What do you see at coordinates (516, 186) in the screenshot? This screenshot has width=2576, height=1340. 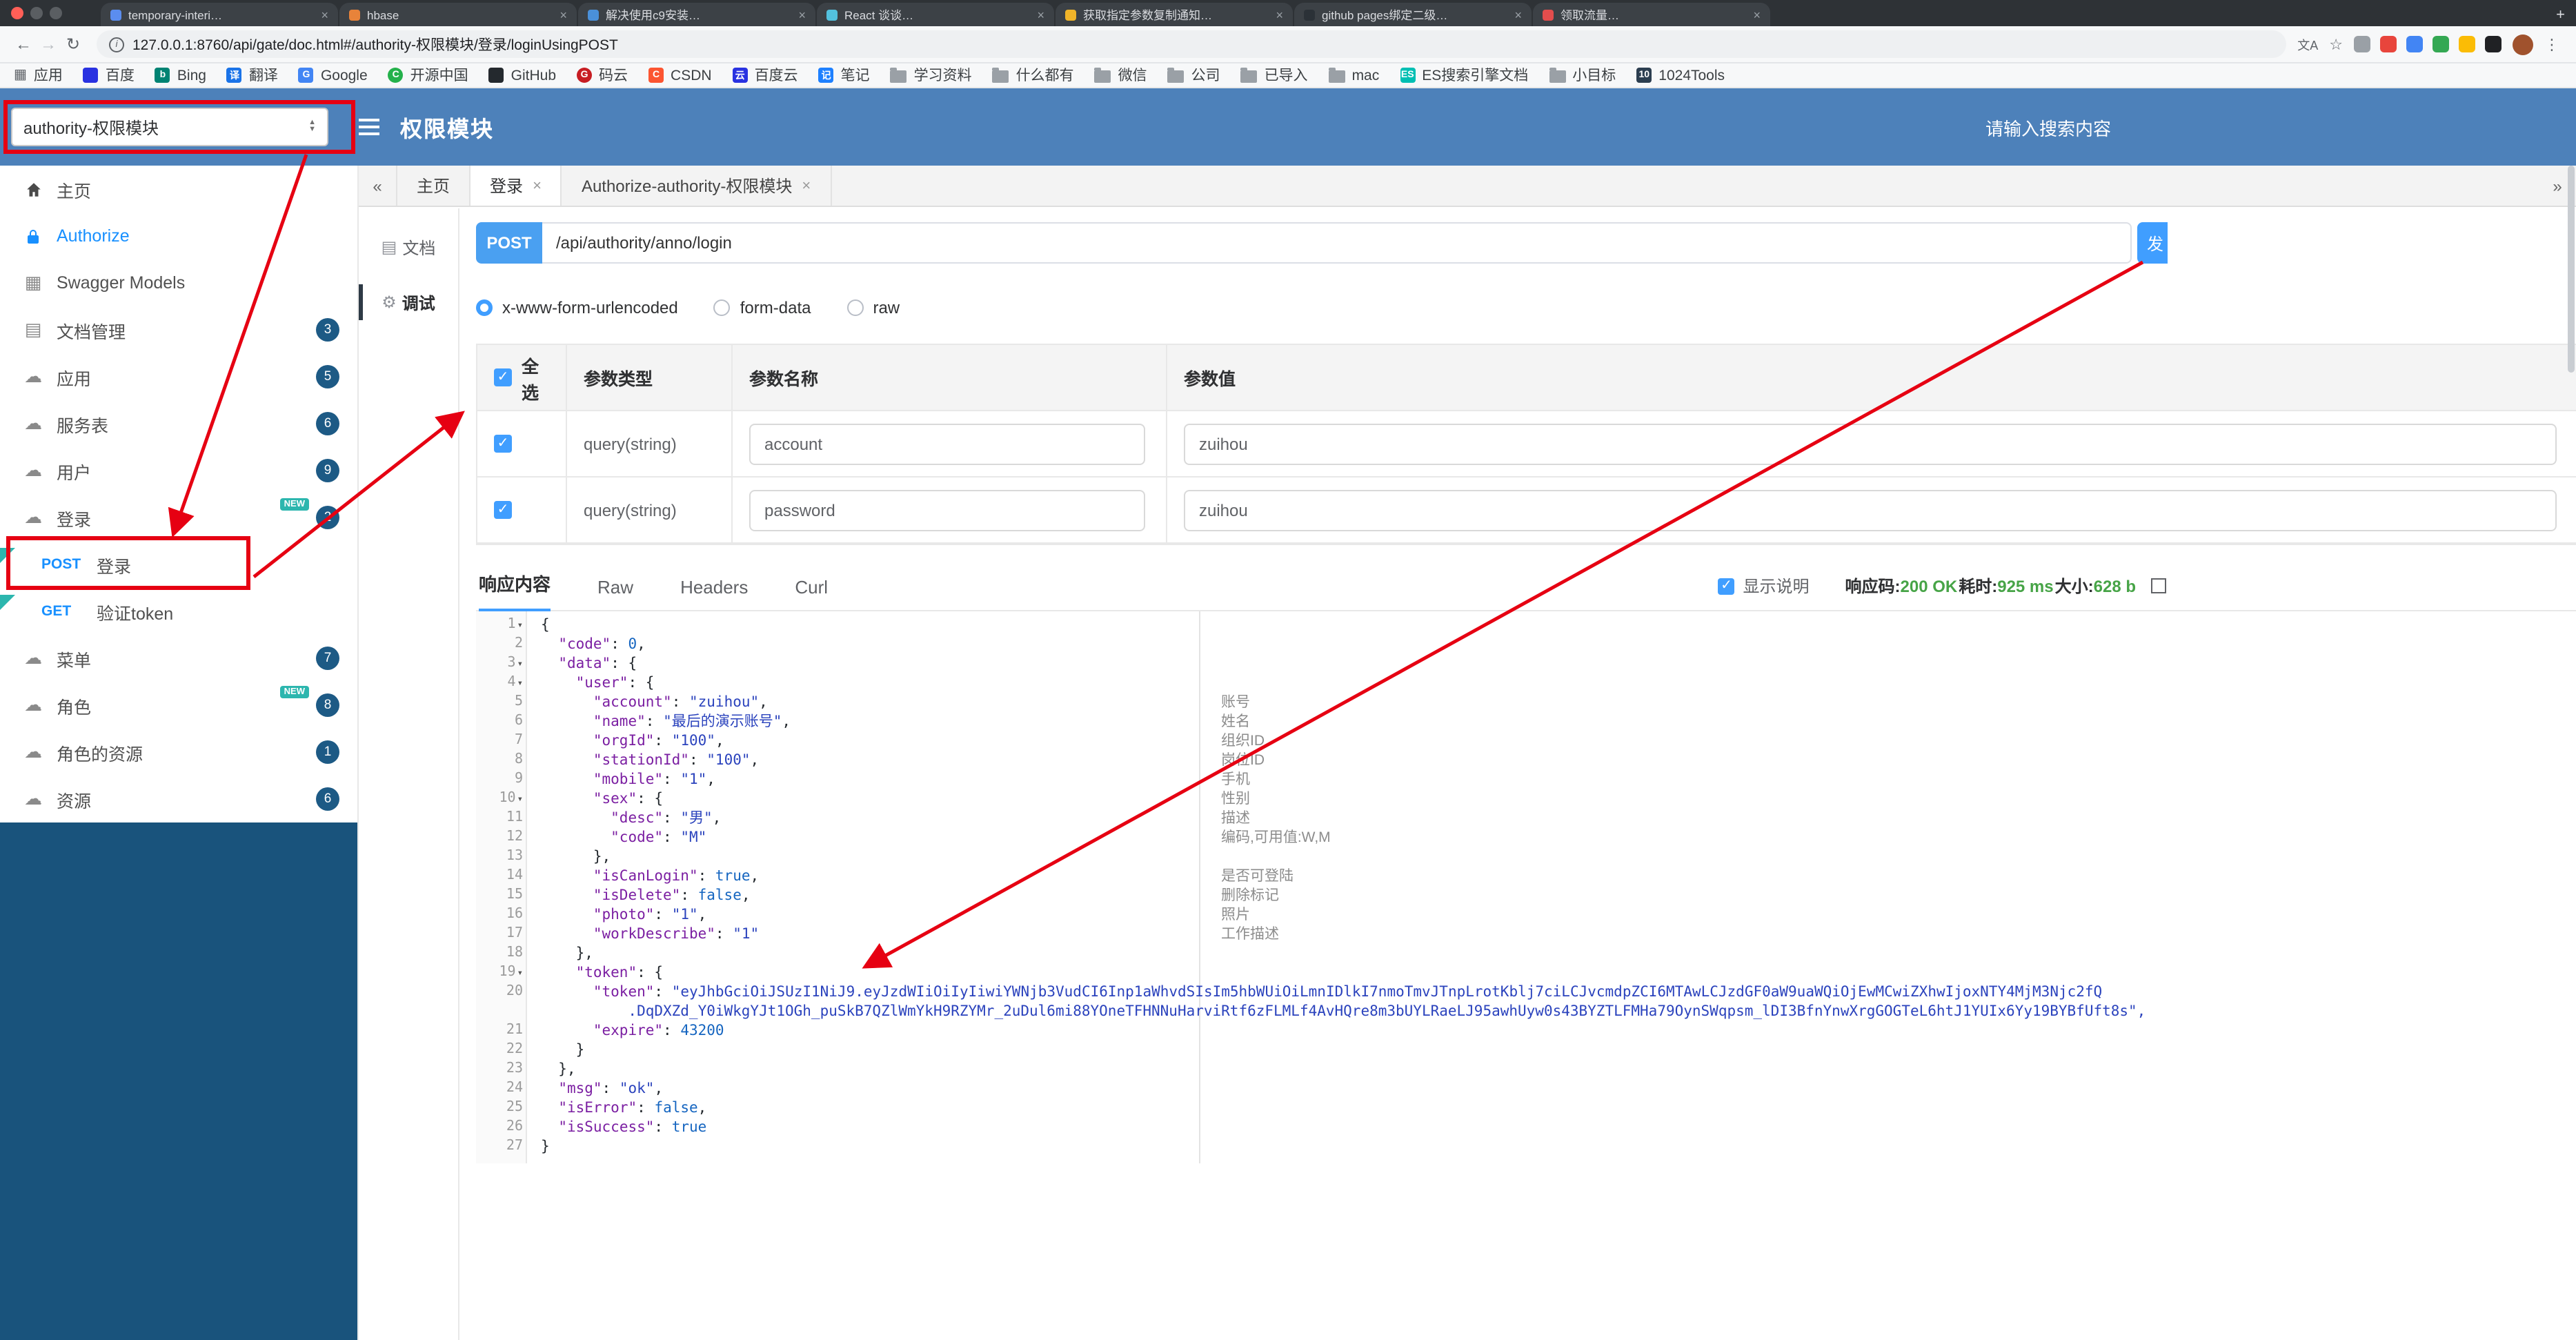 I see `content-tab-1: 登录 ×` at bounding box center [516, 186].